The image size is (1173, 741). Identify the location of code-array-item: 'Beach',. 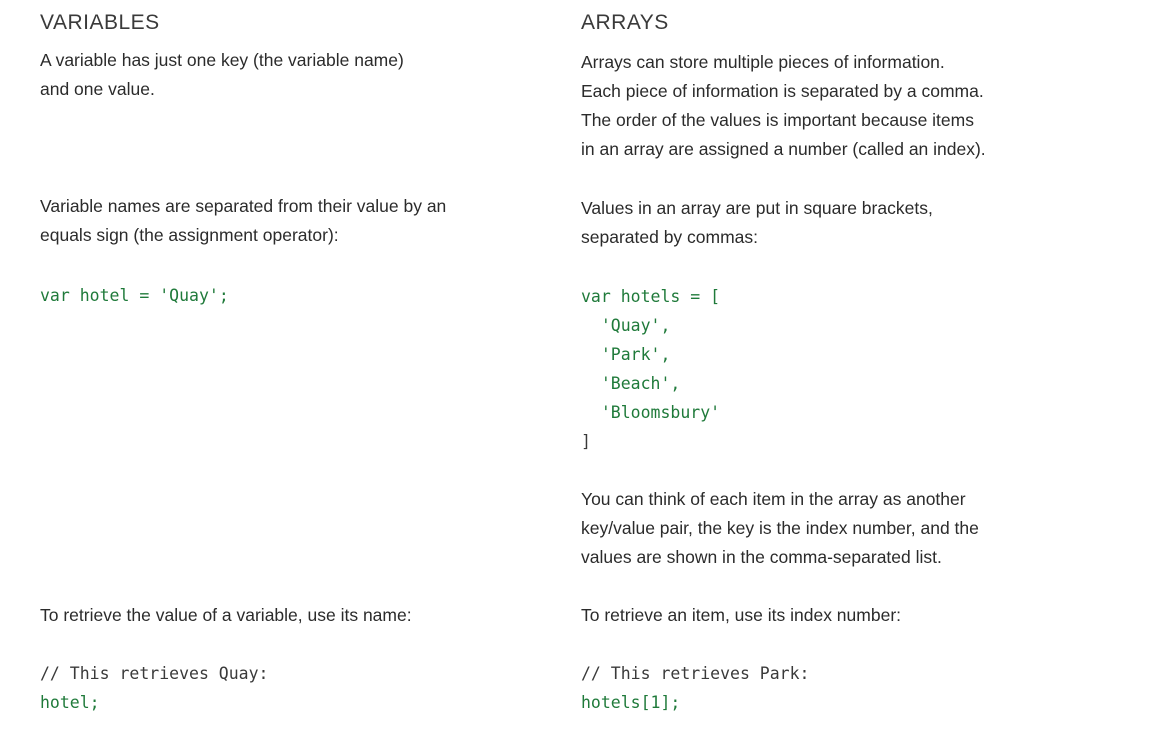
(631, 383).